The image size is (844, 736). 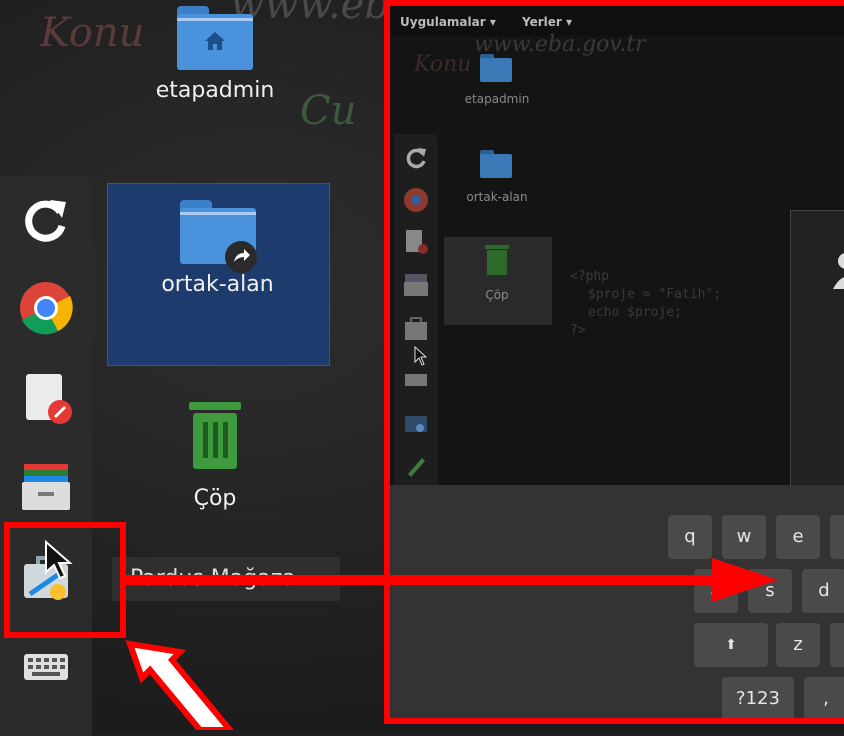 I want to click on left-dock, so click(x=46, y=456).